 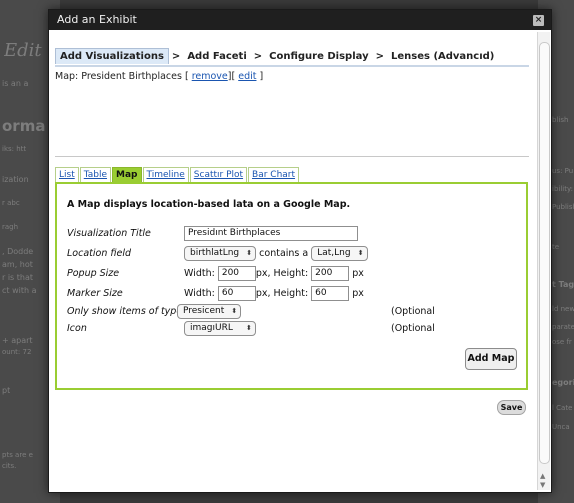 What do you see at coordinates (511, 407) in the screenshot?
I see `save-button: Save` at bounding box center [511, 407].